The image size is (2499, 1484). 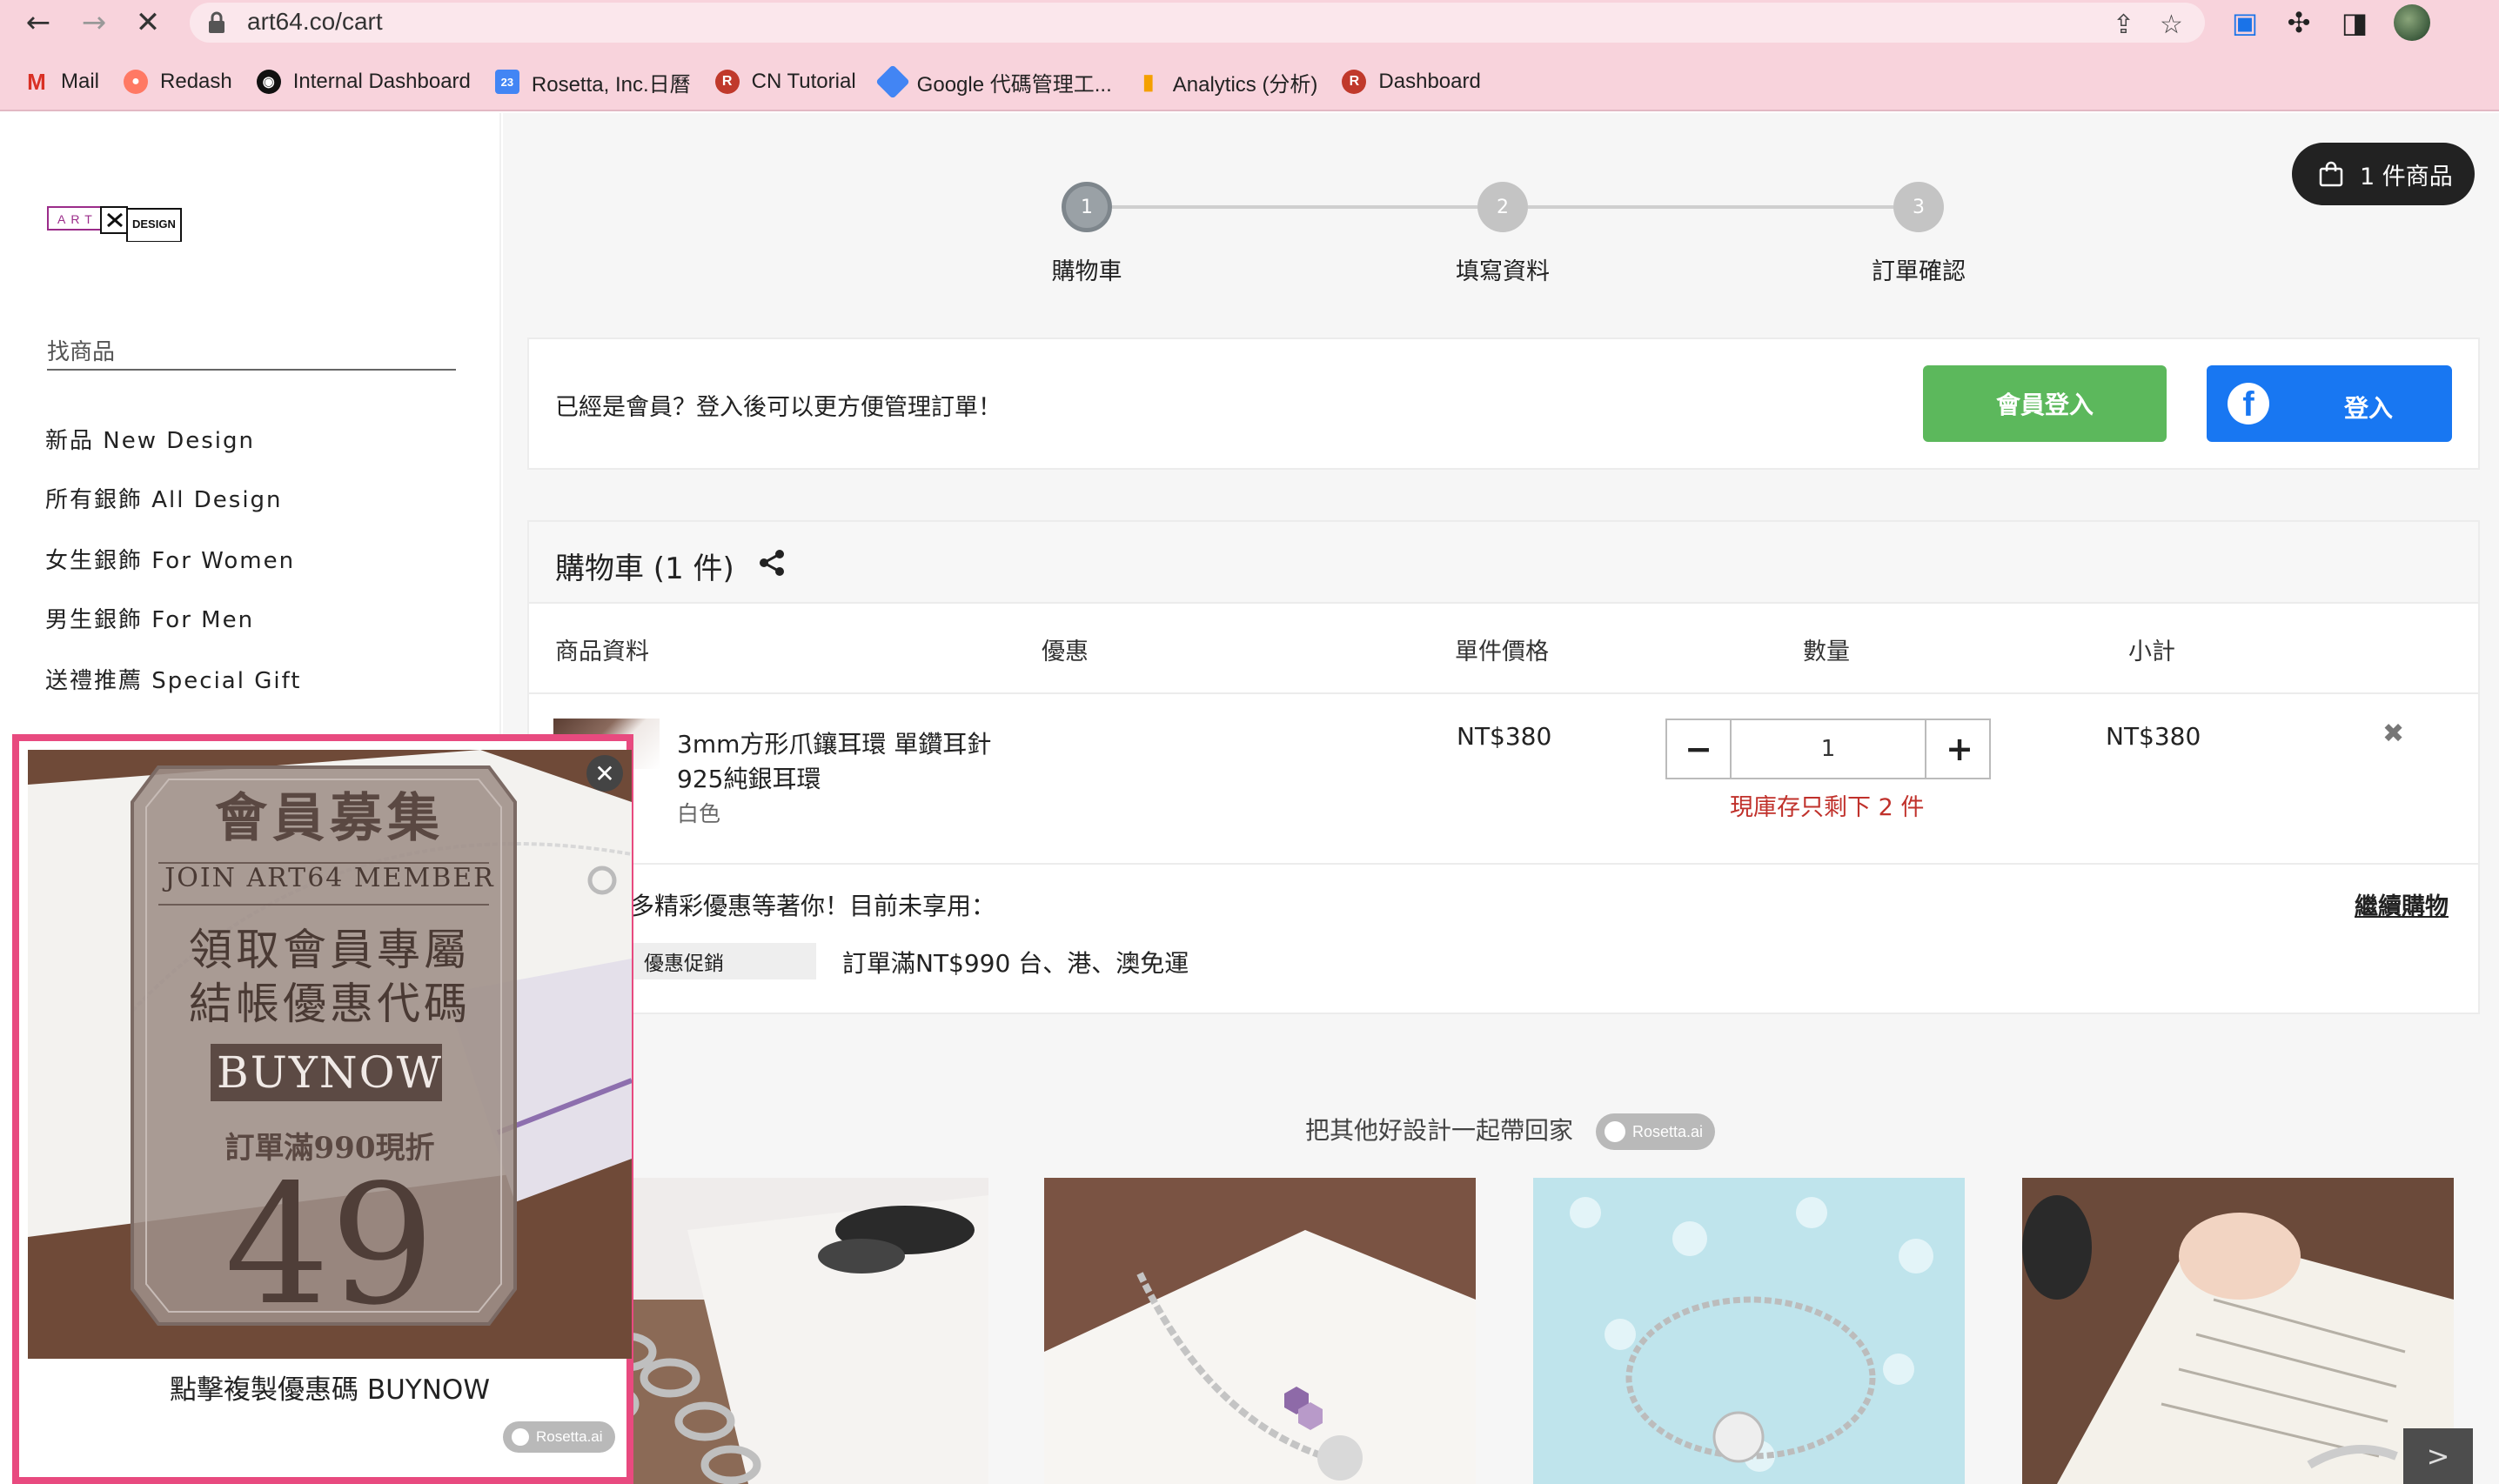 I want to click on popup-rosetta-badge: Rosetta.ai, so click(x=559, y=1437).